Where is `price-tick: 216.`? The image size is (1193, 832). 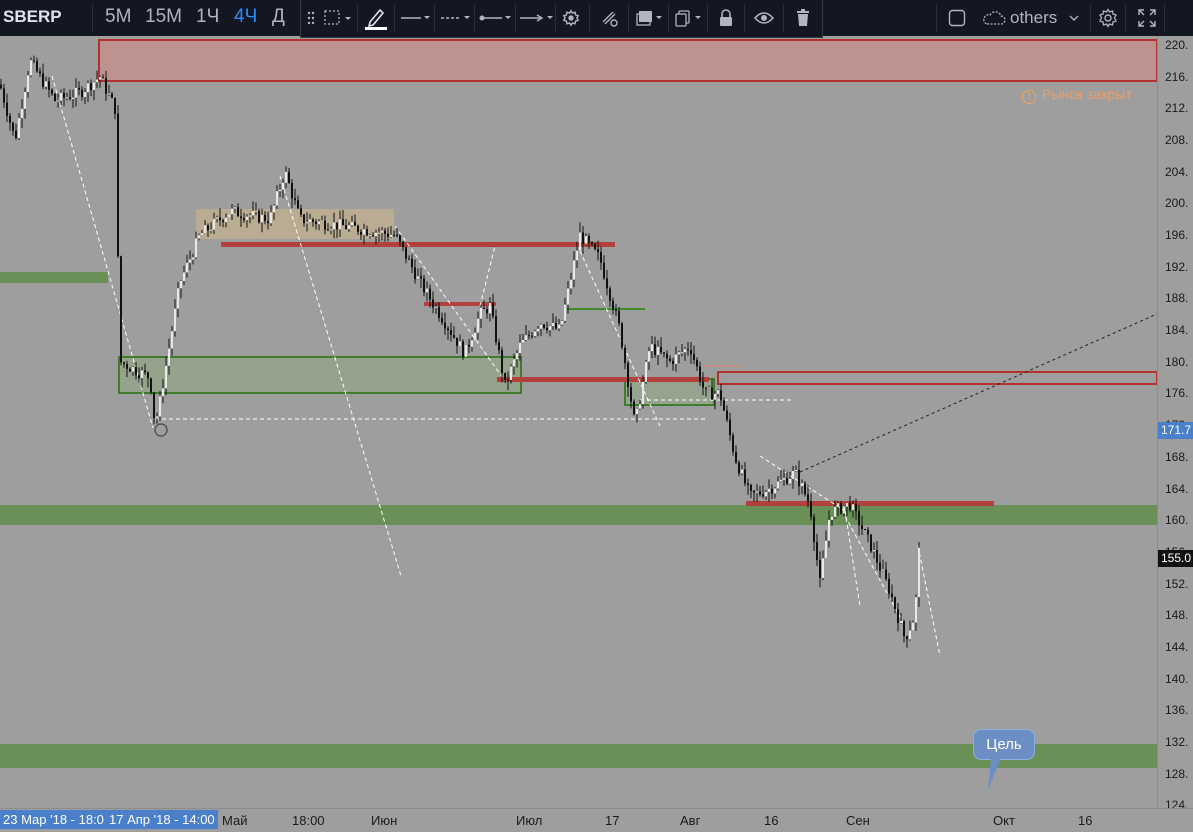 price-tick: 216. is located at coordinates (1177, 76).